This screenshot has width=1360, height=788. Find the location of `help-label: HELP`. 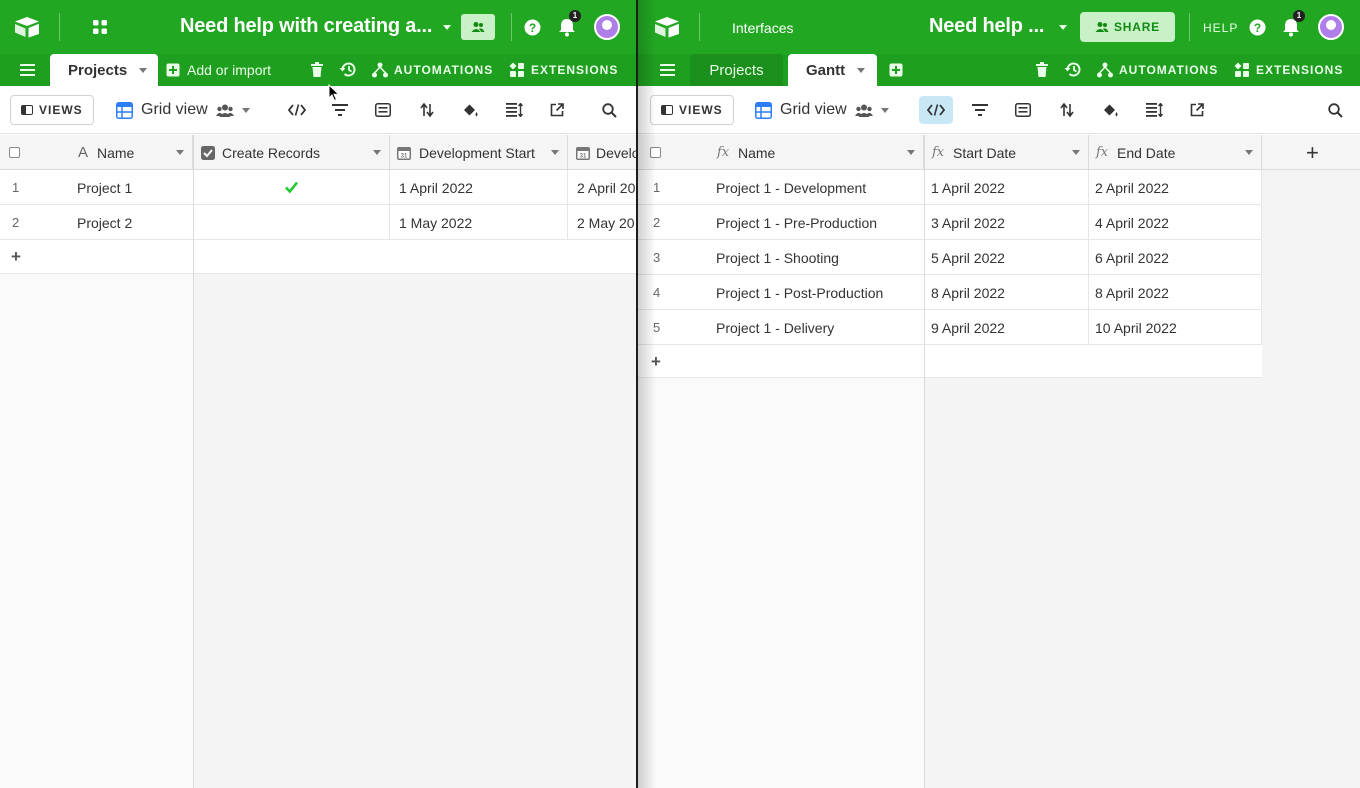

help-label: HELP is located at coordinates (1220, 28).